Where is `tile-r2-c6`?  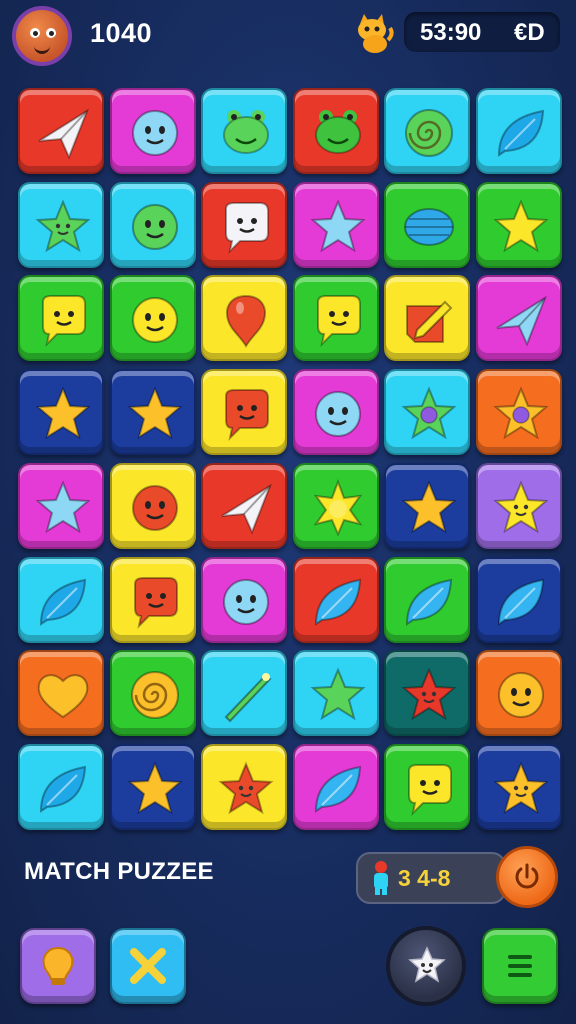
tile-r2-c6 is located at coordinates (518, 224).